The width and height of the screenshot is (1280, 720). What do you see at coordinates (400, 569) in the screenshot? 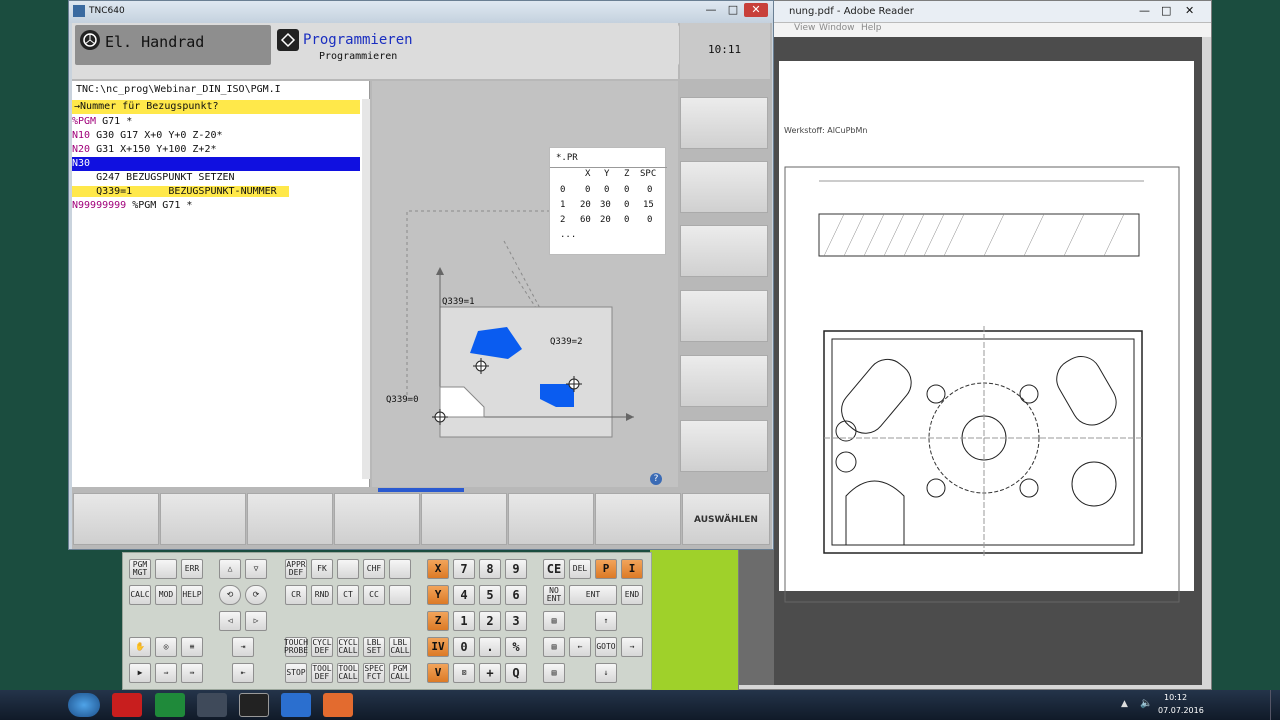
I see `key-l` at bounding box center [400, 569].